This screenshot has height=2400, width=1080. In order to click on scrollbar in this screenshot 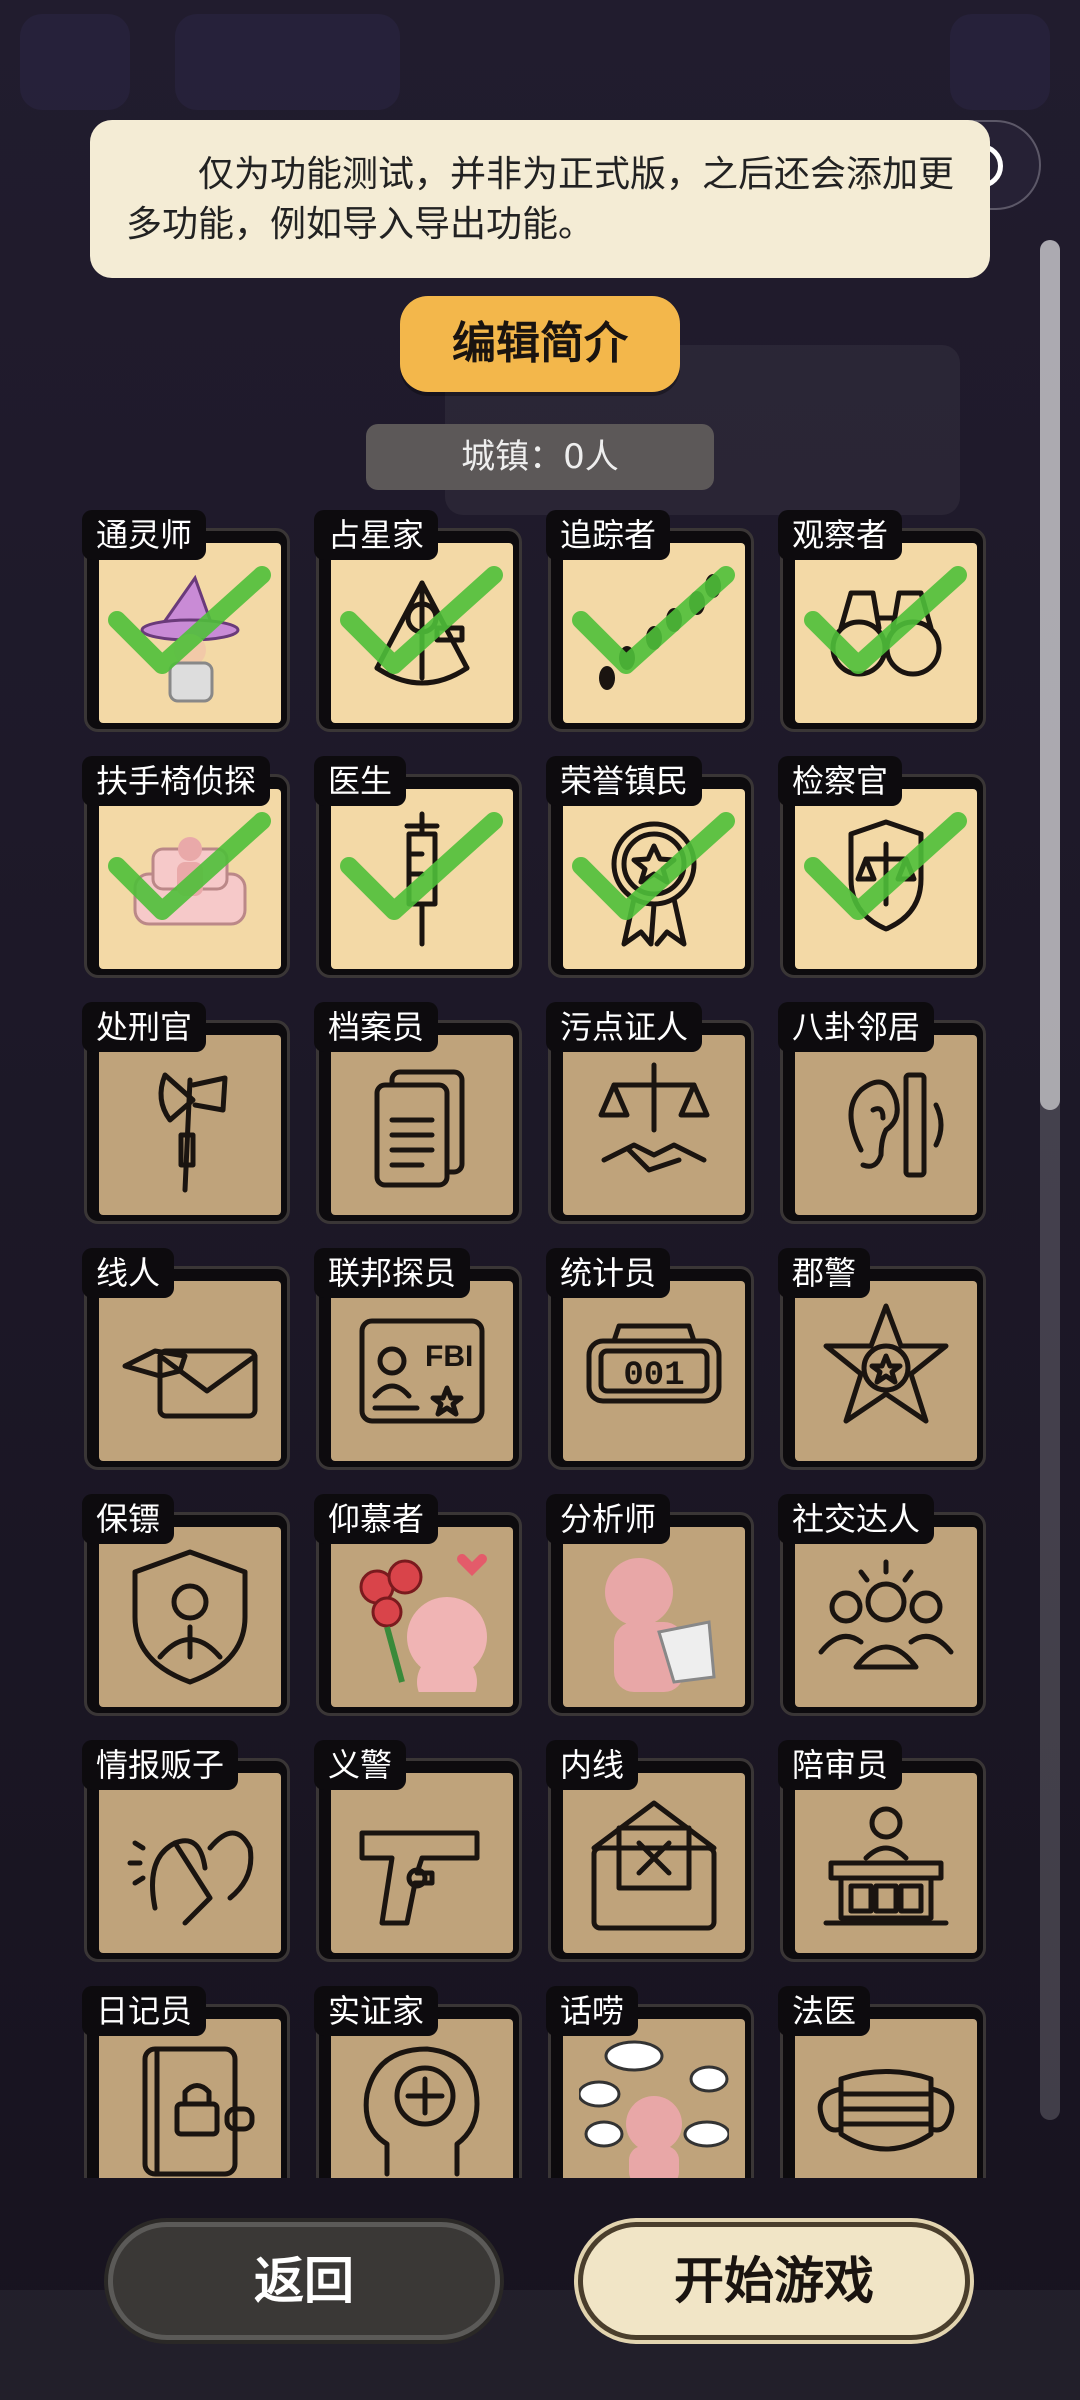, I will do `click(1050, 1180)`.